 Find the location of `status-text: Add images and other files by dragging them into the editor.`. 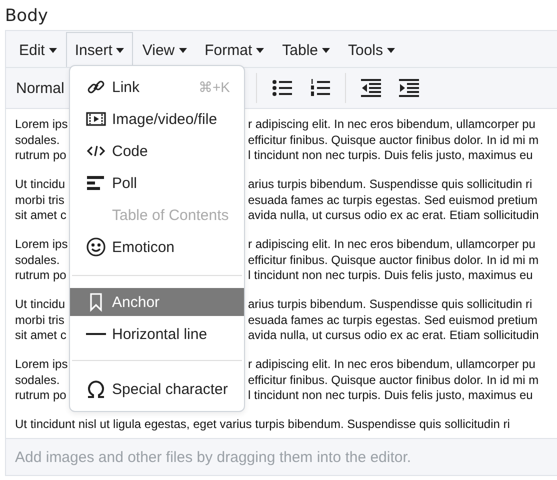

status-text: Add images and other files by dragging them into the editor. is located at coordinates (213, 457).